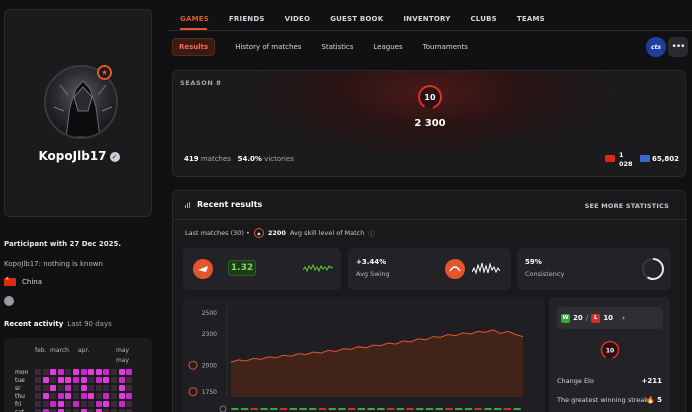 This screenshot has height=412, width=692. Describe the element at coordinates (194, 19) in the screenshot. I see `nav-games: GAMES` at that location.